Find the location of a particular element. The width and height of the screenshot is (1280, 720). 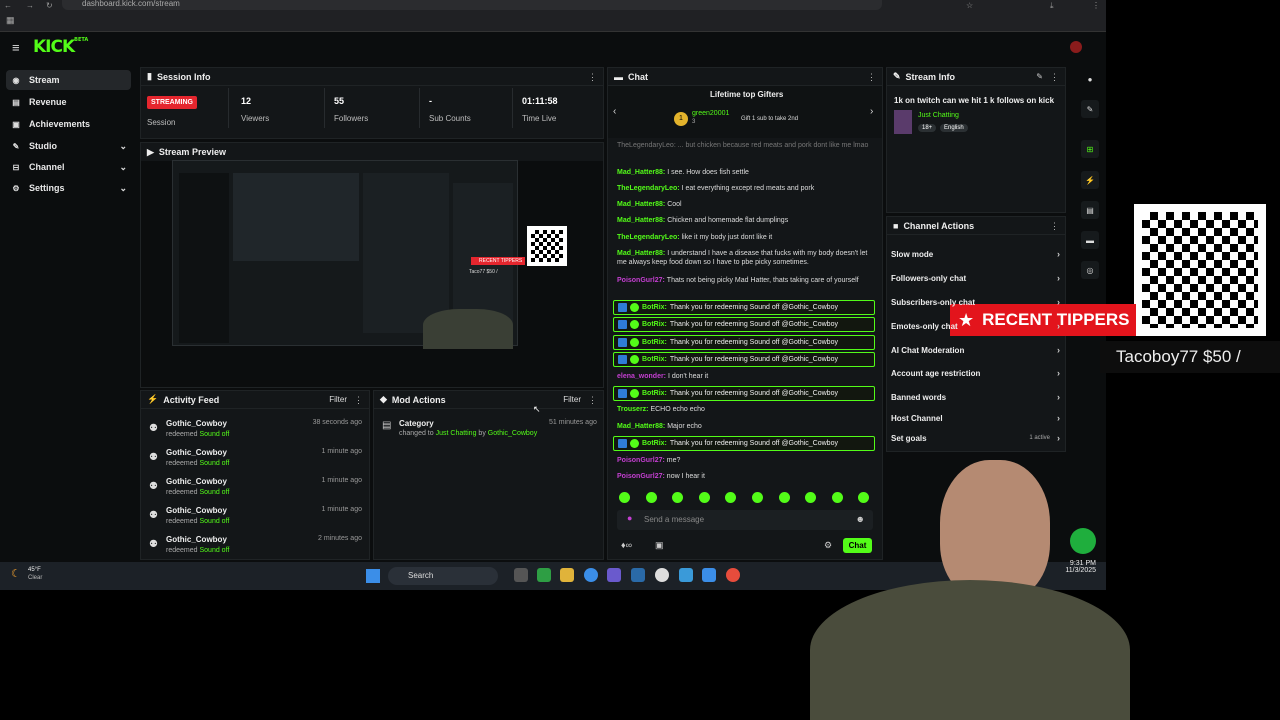

bot-badge-icon is located at coordinates (622, 324).